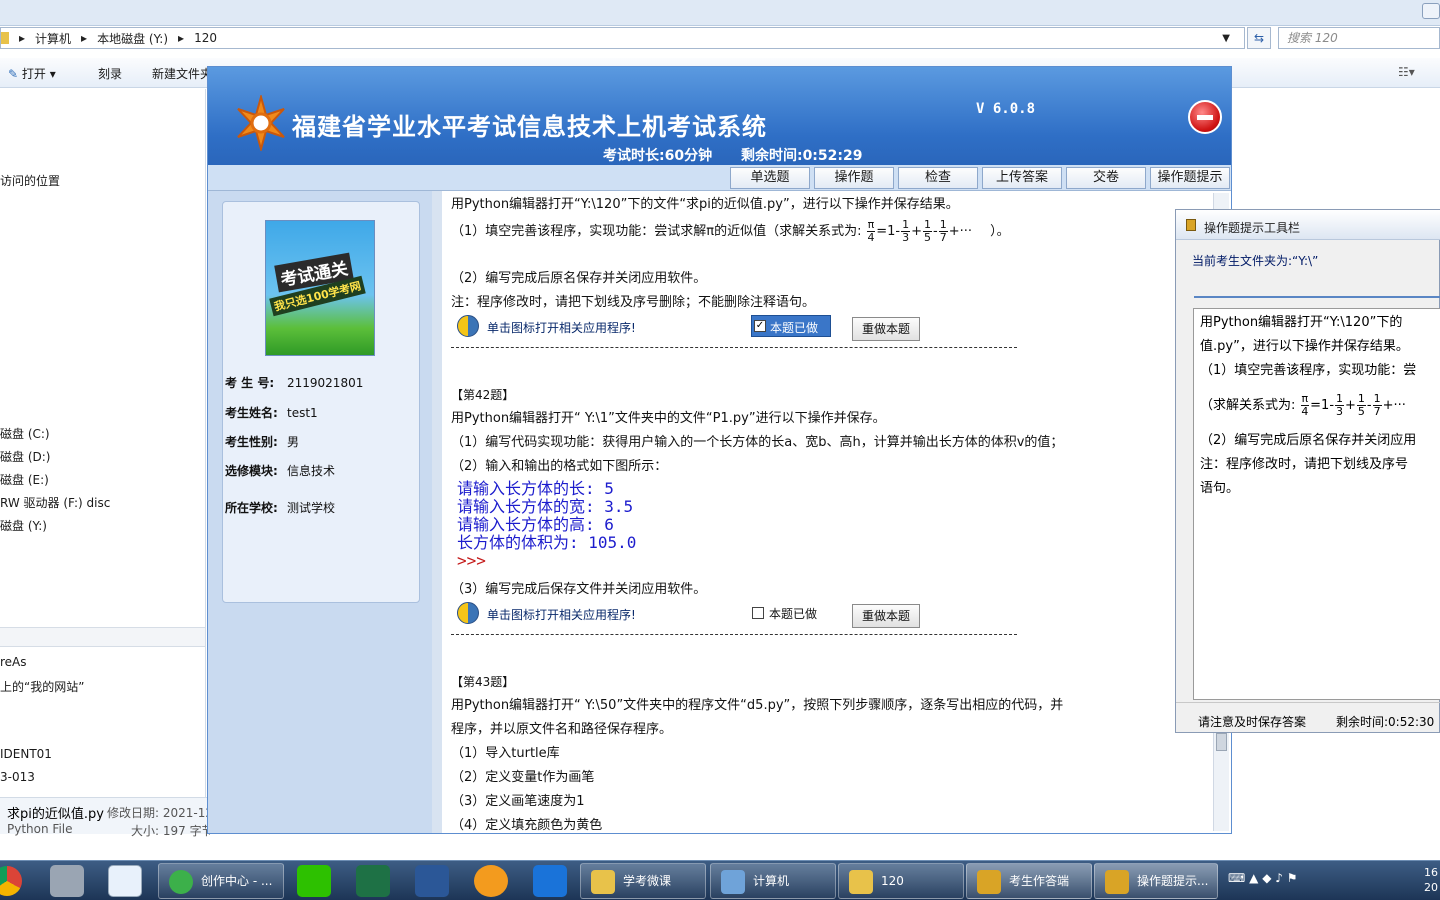 Image resolution: width=1440 pixels, height=900 pixels. I want to click on hint-title-bar: 操作题提示工具栏, so click(1308, 225).